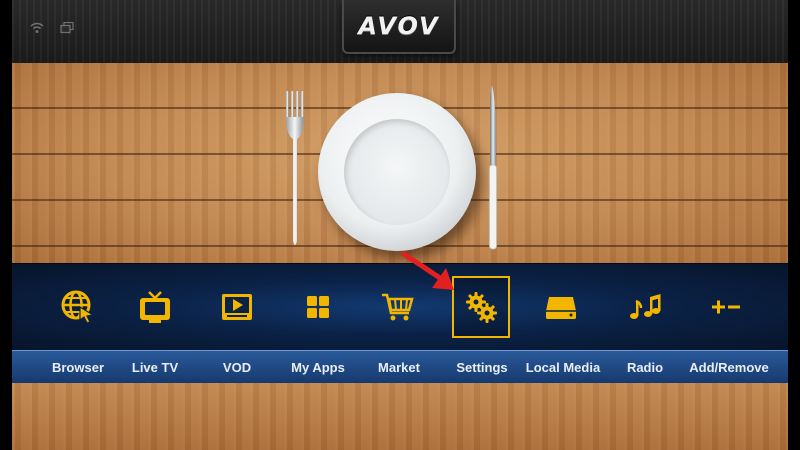 This screenshot has width=800, height=450. Describe the element at coordinates (52, 28) in the screenshot. I see `status-icons` at that location.